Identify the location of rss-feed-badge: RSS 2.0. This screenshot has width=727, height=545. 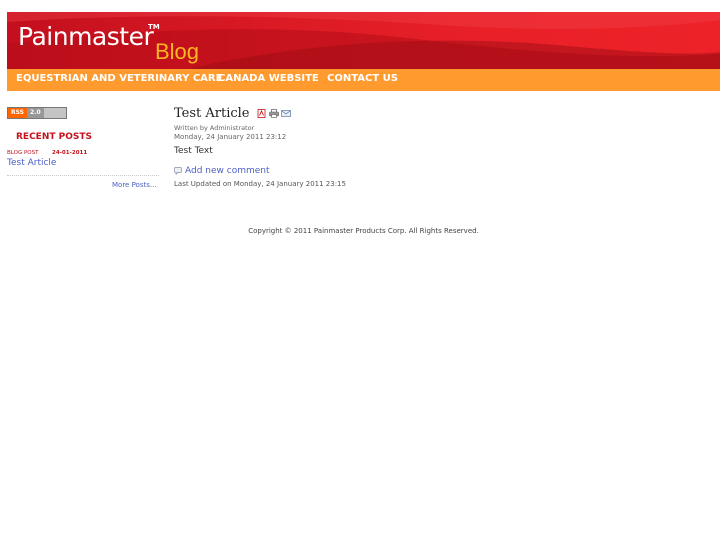
(37, 113).